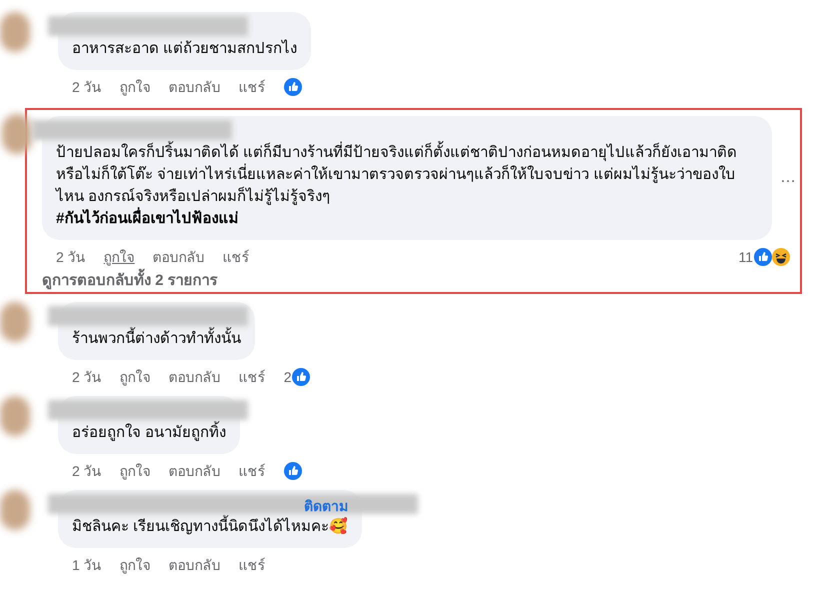 The width and height of the screenshot is (822, 600). What do you see at coordinates (326, 506) in the screenshot?
I see `follow-link: ติดตาม` at bounding box center [326, 506].